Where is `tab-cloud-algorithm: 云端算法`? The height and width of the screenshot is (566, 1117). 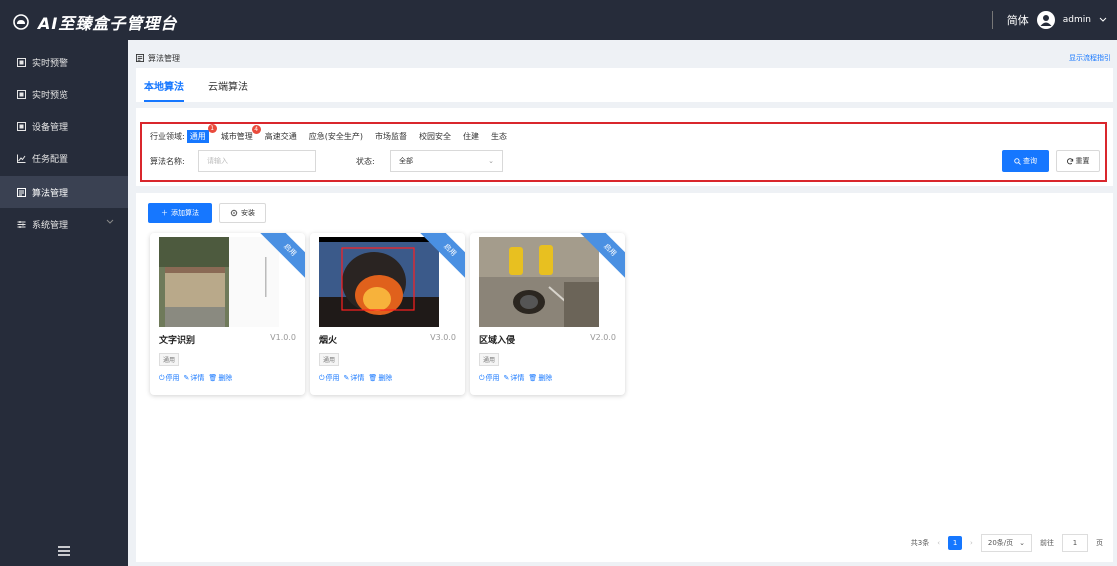 tab-cloud-algorithm: 云端算法 is located at coordinates (228, 85).